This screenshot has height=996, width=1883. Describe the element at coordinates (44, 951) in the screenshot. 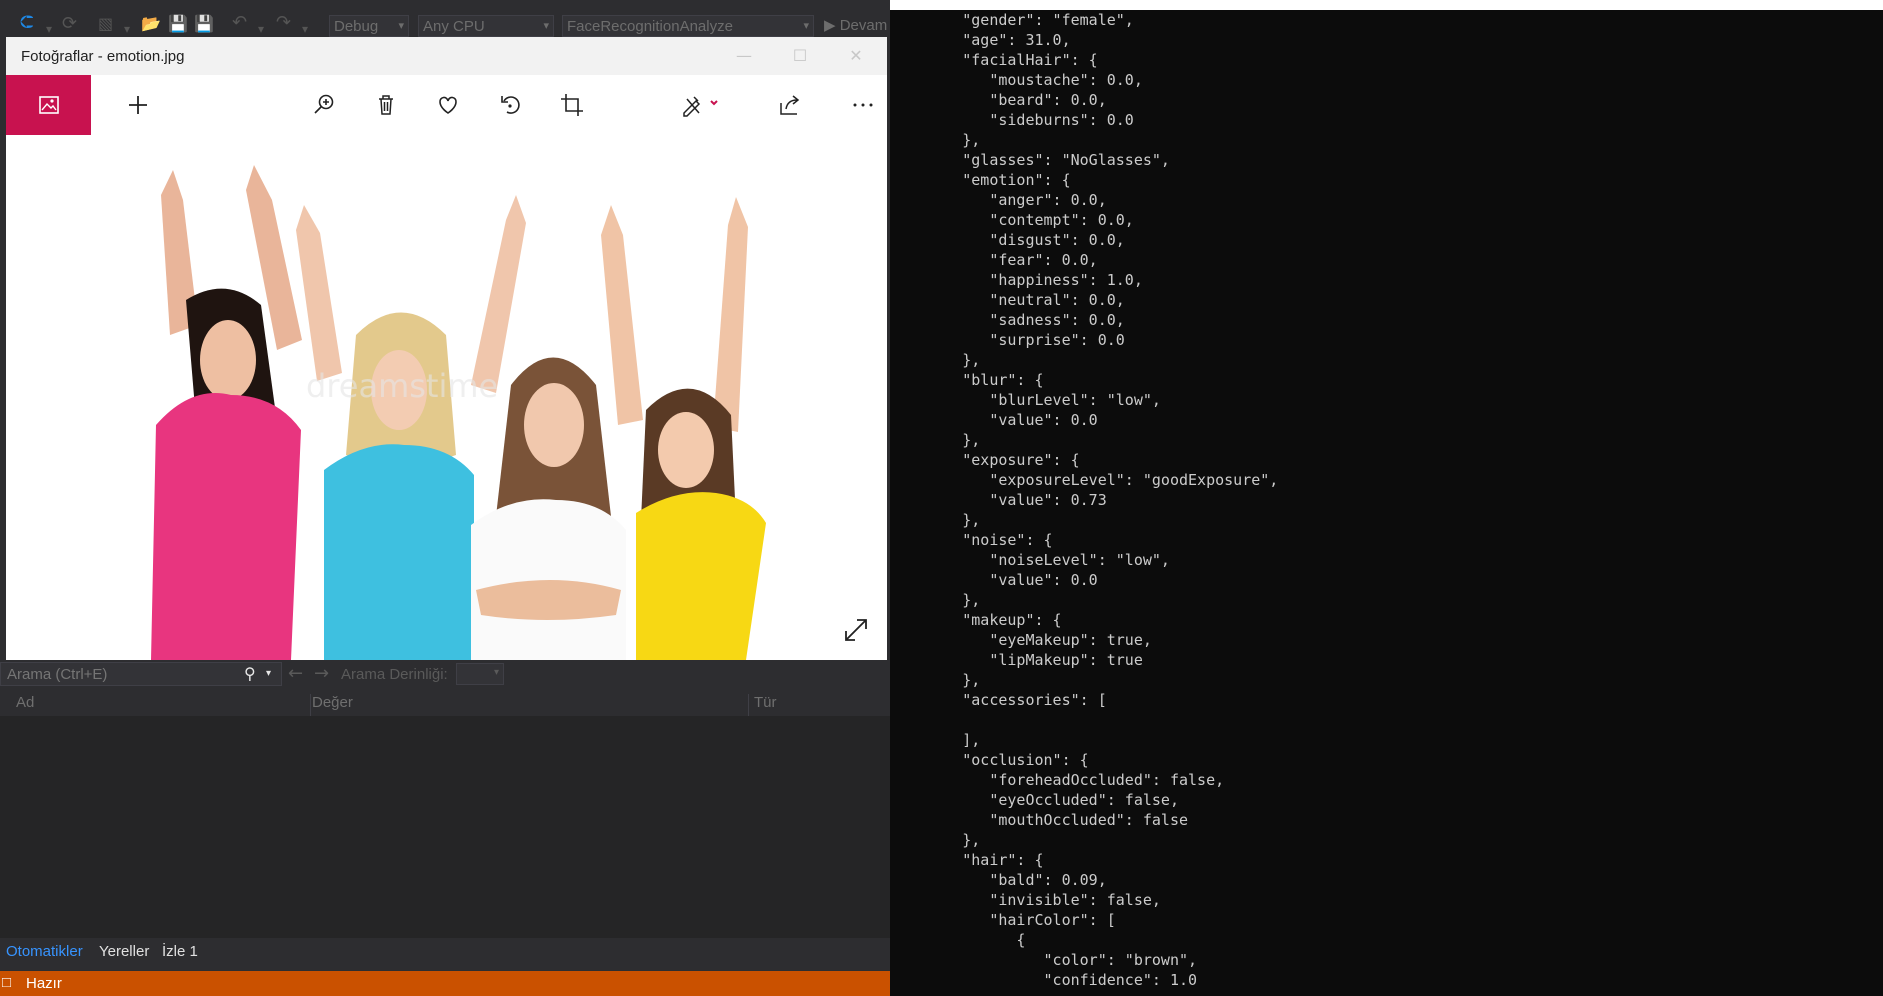

I see `tab-autos: Otomatikler` at that location.